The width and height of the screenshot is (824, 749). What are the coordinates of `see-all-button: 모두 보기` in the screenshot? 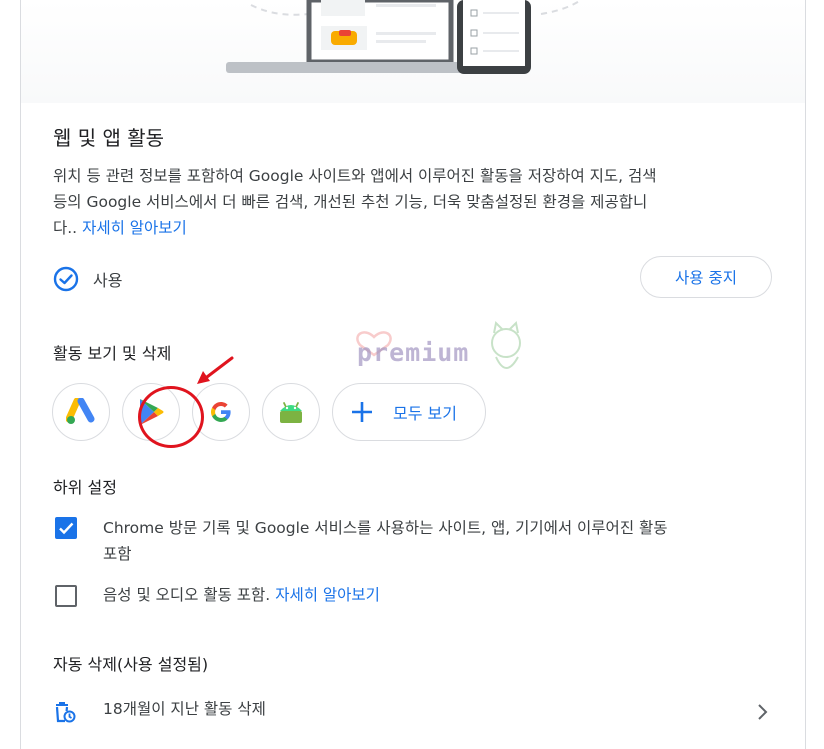 It's located at (409, 412).